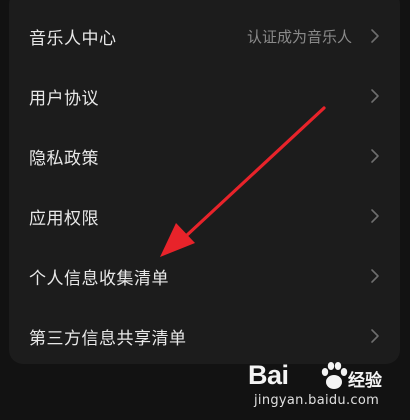  Describe the element at coordinates (64, 98) in the screenshot. I see `row-label: 用户协议` at that location.